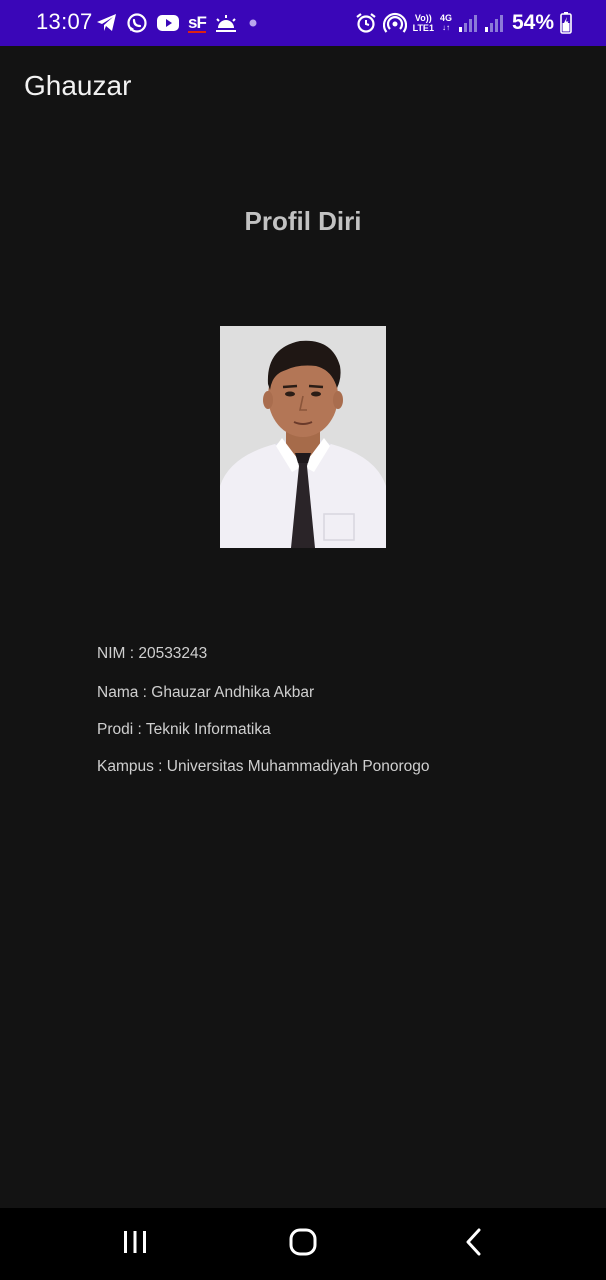 The image size is (606, 1280). Describe the element at coordinates (152, 653) in the screenshot. I see `nim-text: NIM : 20533243` at that location.